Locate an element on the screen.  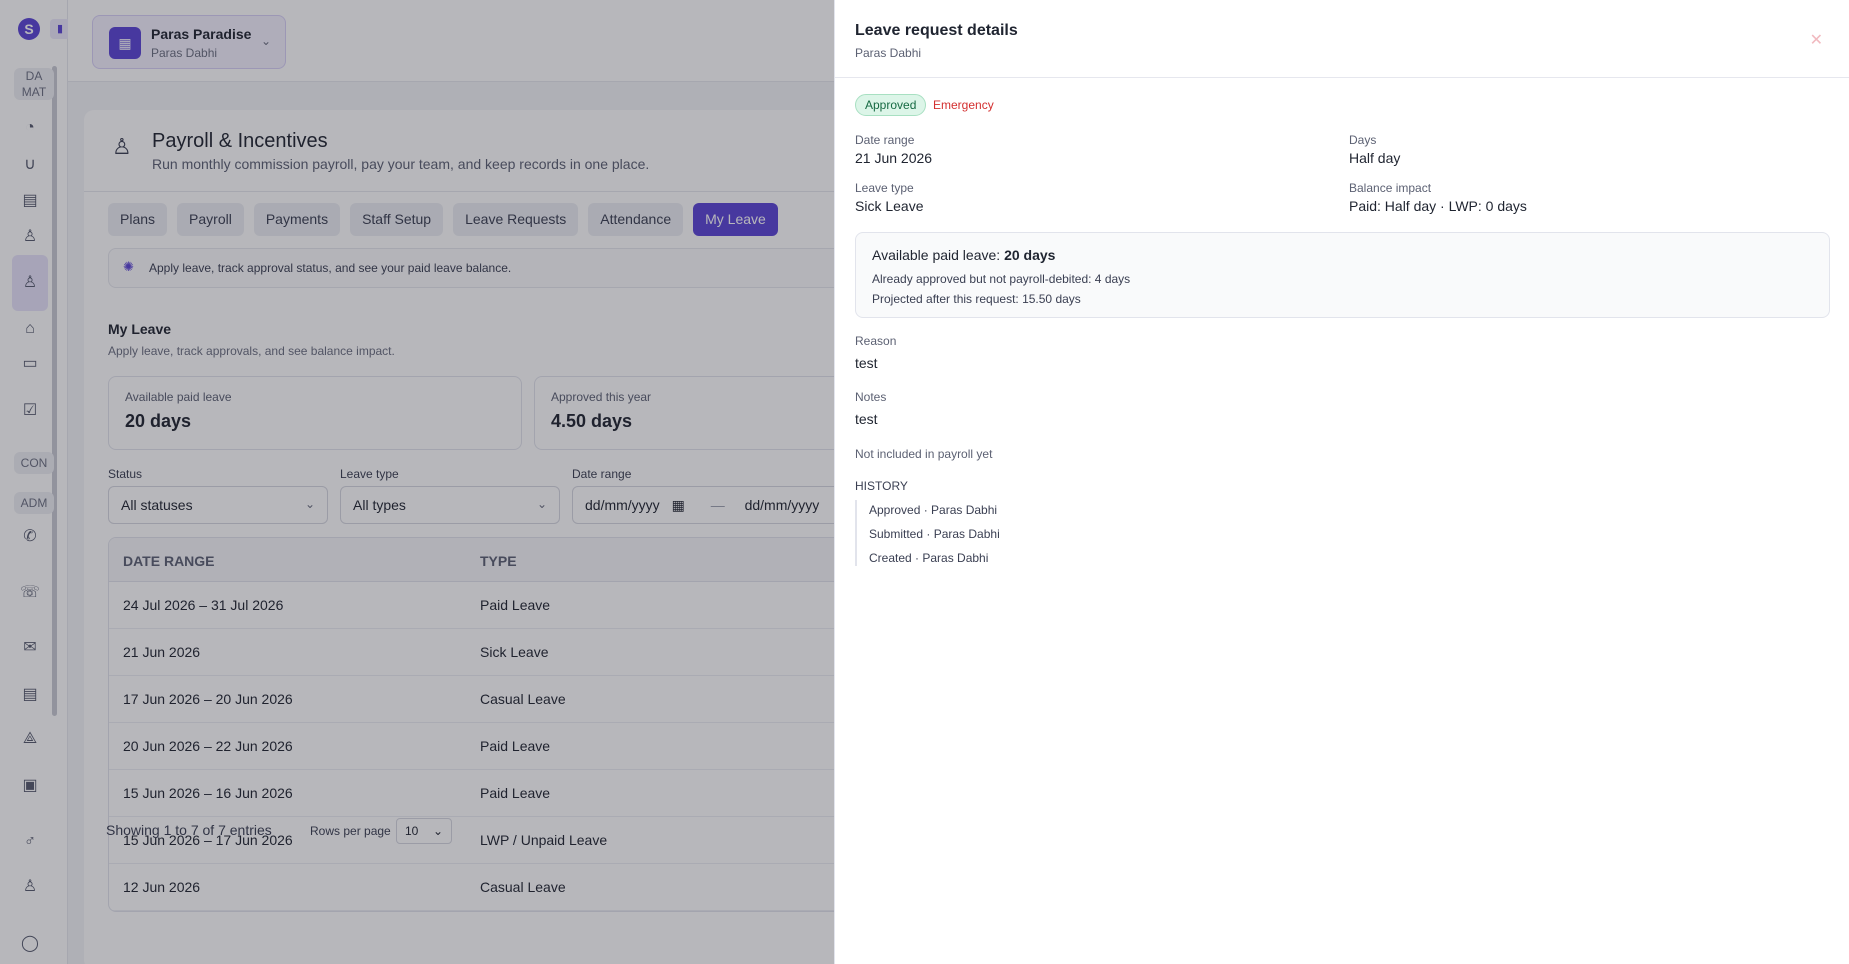
days-label: Days is located at coordinates (1363, 140).